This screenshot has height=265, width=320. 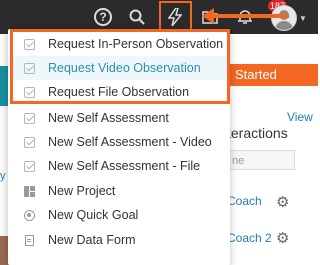 What do you see at coordinates (257, 133) in the screenshot?
I see `interactions-title: teractions` at bounding box center [257, 133].